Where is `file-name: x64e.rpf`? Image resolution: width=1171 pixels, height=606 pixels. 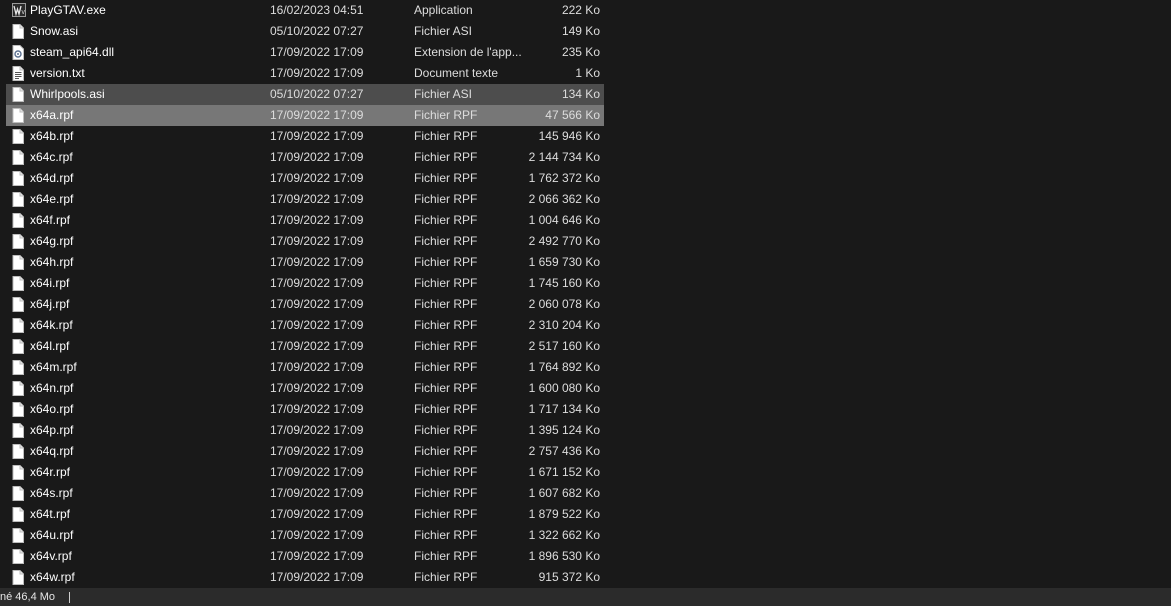
file-name: x64e.rpf is located at coordinates (52, 199).